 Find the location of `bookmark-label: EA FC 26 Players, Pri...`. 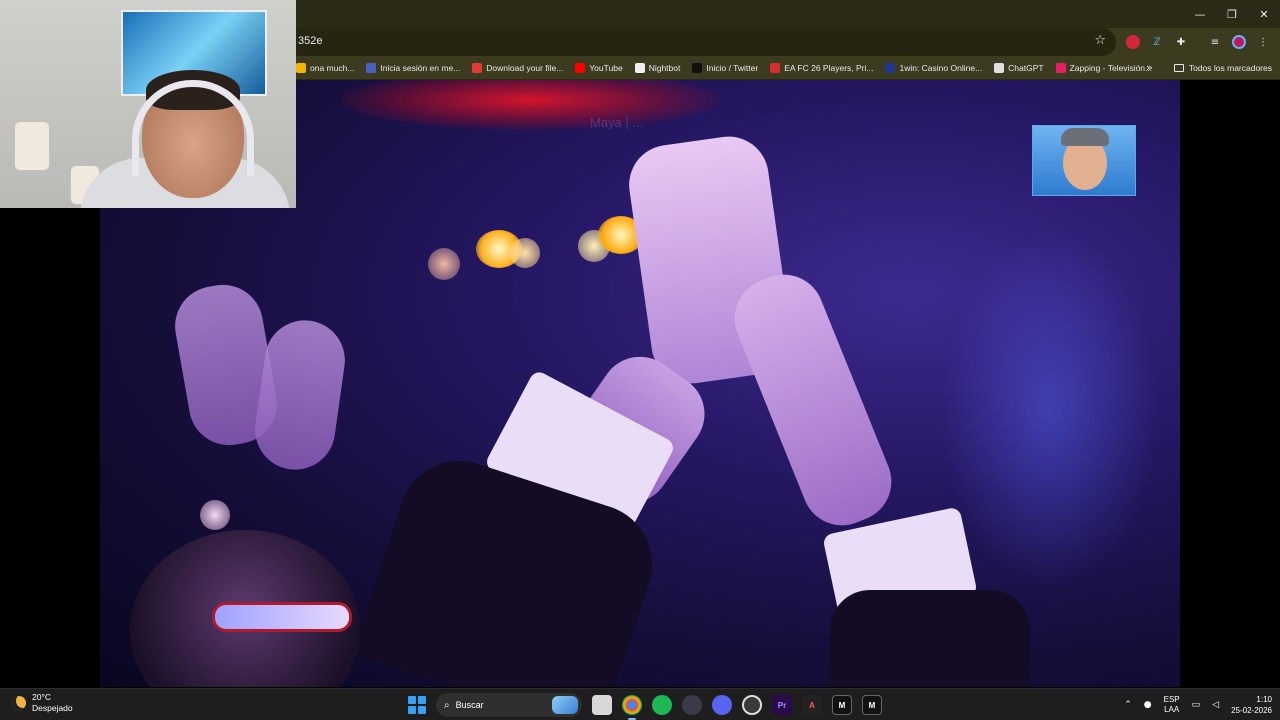

bookmark-label: EA FC 26 Players, Pri... is located at coordinates (829, 68).